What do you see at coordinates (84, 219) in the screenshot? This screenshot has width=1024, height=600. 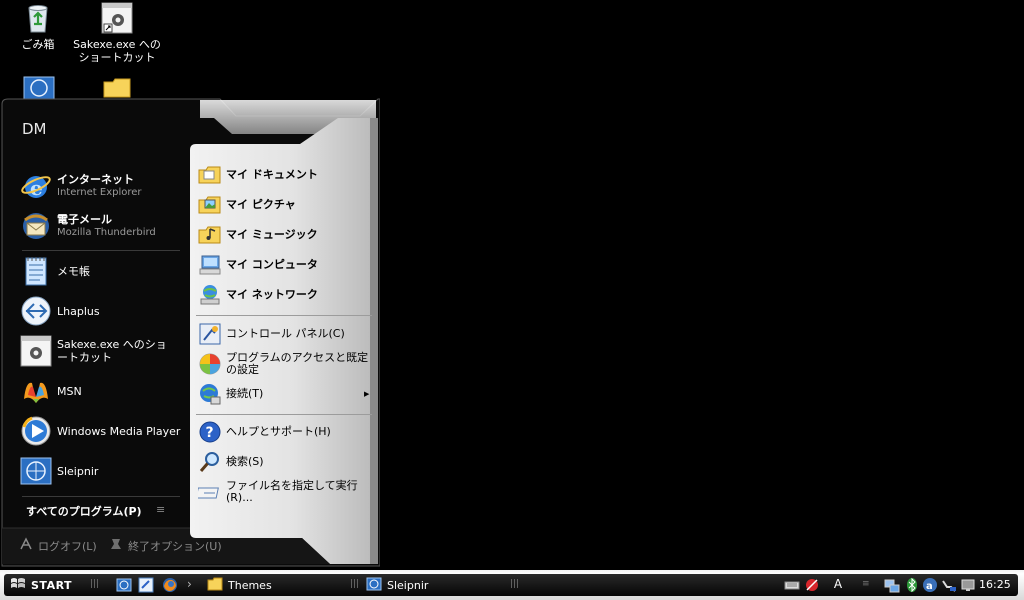 I see `pinned-title: 電子メール` at bounding box center [84, 219].